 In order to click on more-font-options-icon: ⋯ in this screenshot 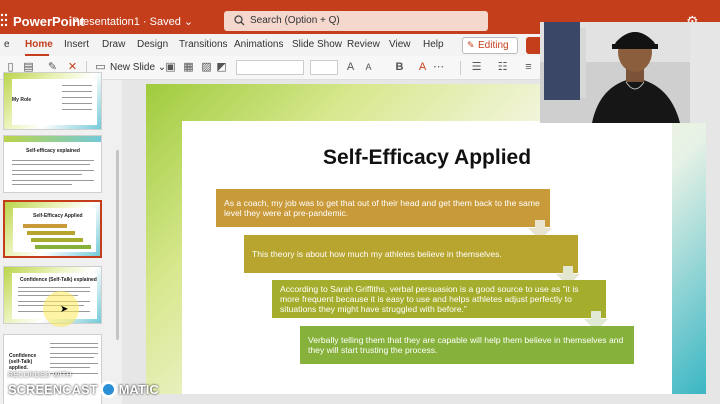, I will do `click(438, 67)`.